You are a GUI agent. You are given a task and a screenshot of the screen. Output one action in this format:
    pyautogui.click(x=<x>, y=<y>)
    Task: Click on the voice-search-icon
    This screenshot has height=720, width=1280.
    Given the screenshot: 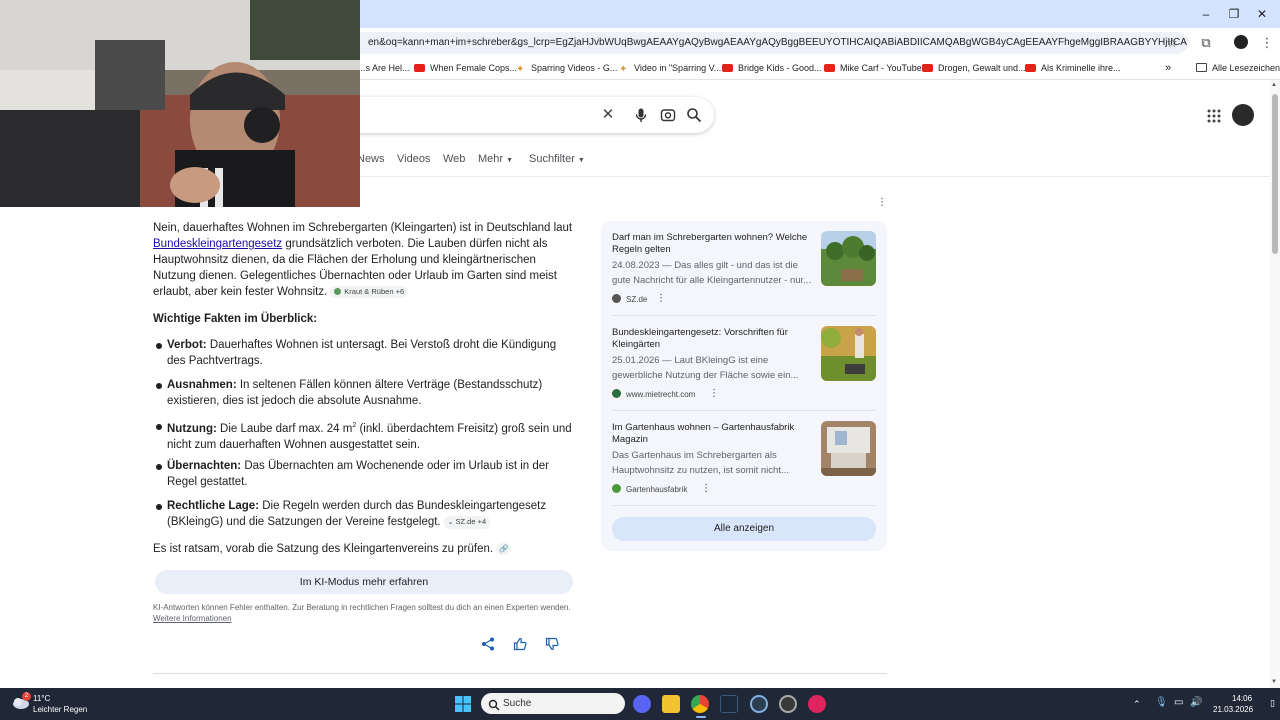 What is the action you would take?
    pyautogui.click(x=641, y=115)
    